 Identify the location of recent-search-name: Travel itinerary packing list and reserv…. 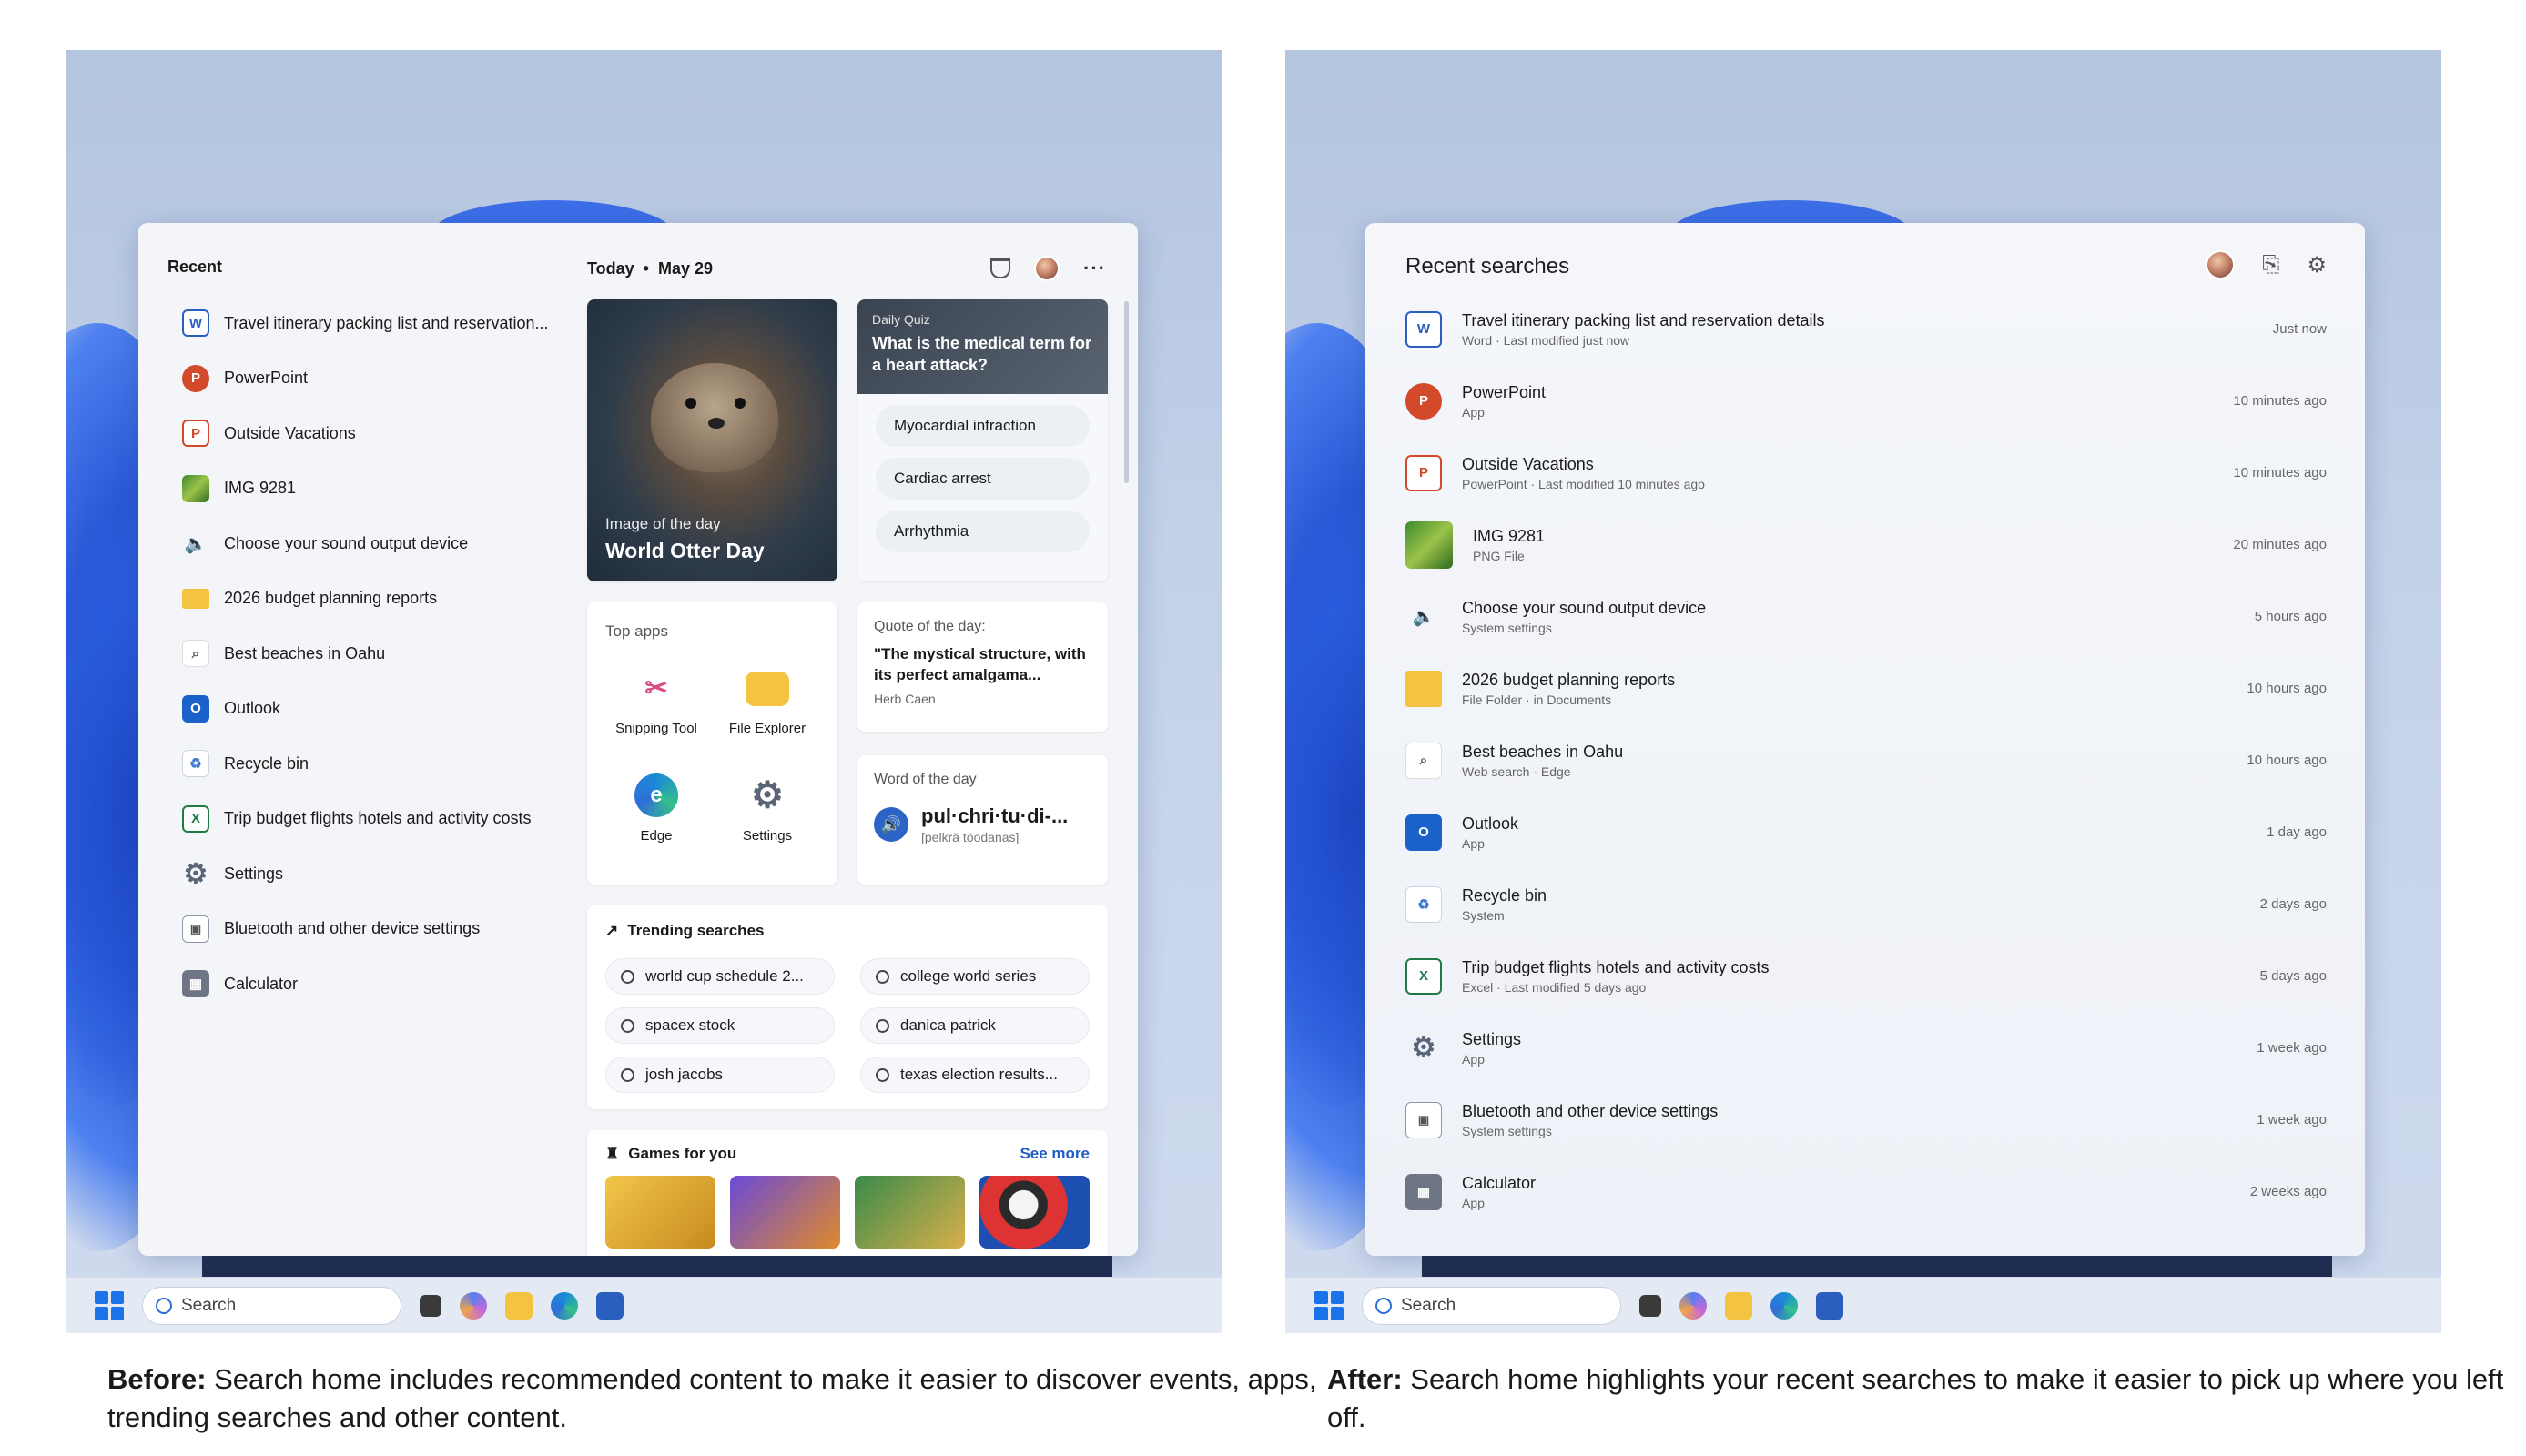
(1643, 320).